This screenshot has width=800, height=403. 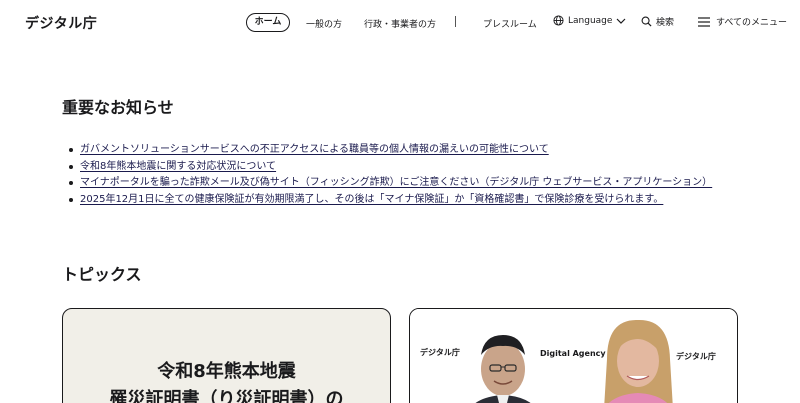 What do you see at coordinates (226, 355) in the screenshot?
I see `topic-card-earthquake: 令和8年熊本地震 罹災証明書（り災証明書）の` at bounding box center [226, 355].